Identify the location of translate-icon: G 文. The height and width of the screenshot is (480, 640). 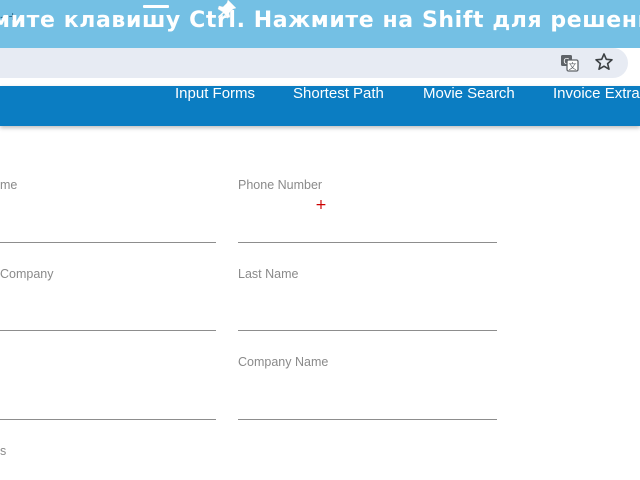
(570, 63).